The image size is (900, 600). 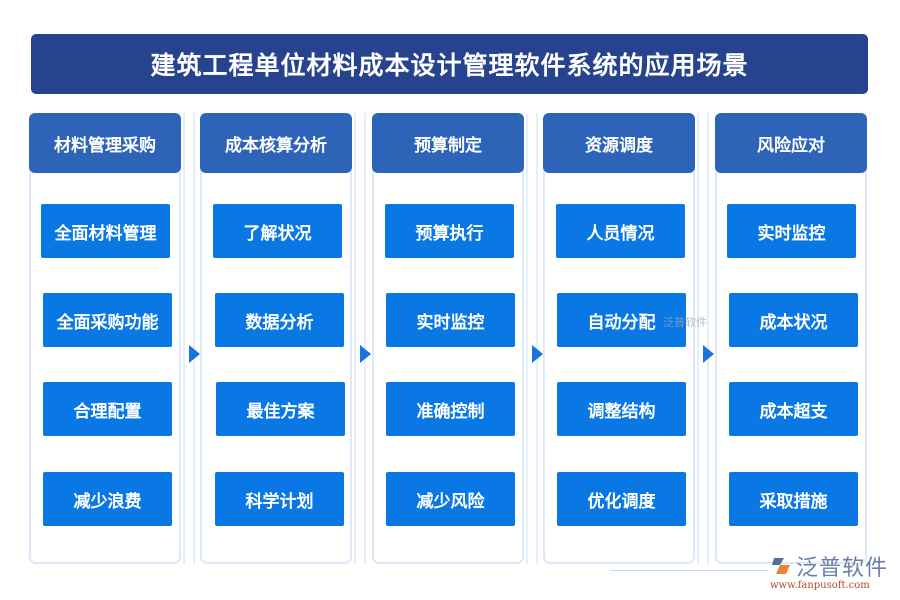 I want to click on brand-divider, so click(x=689, y=570).